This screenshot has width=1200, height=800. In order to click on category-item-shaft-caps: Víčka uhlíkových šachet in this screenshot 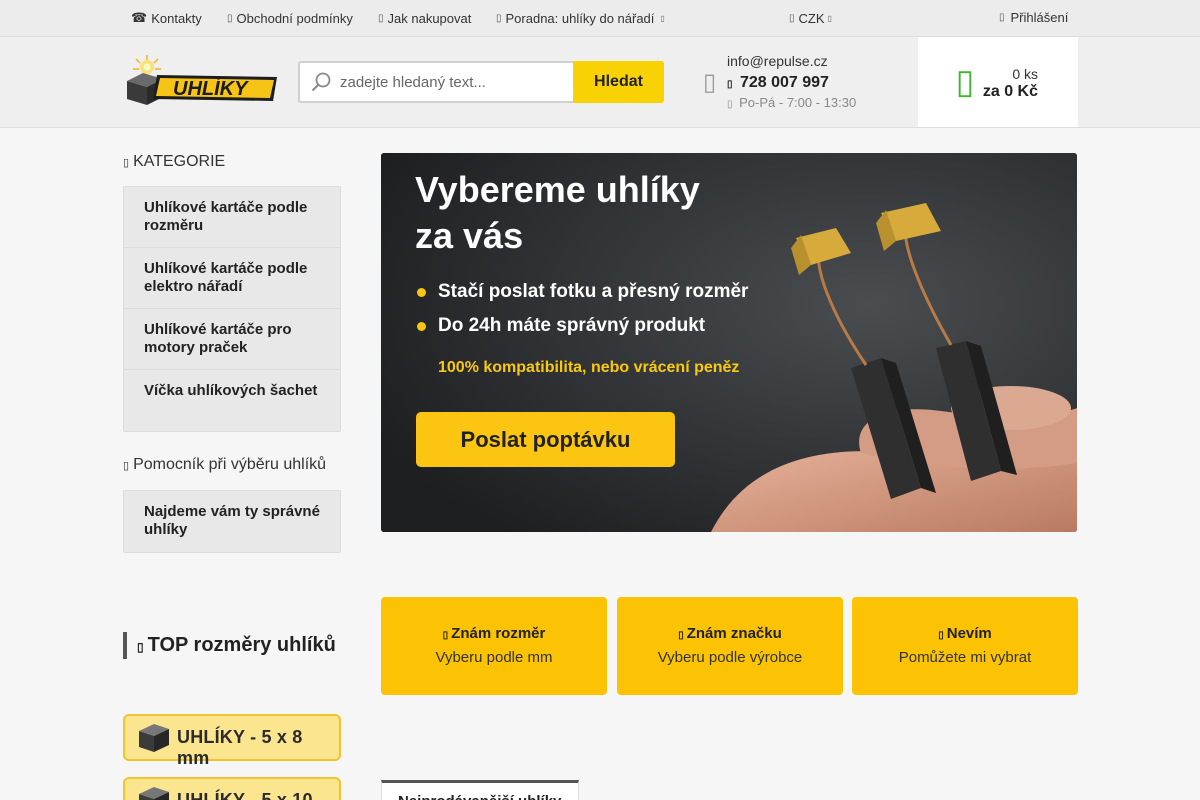, I will do `click(232, 400)`.